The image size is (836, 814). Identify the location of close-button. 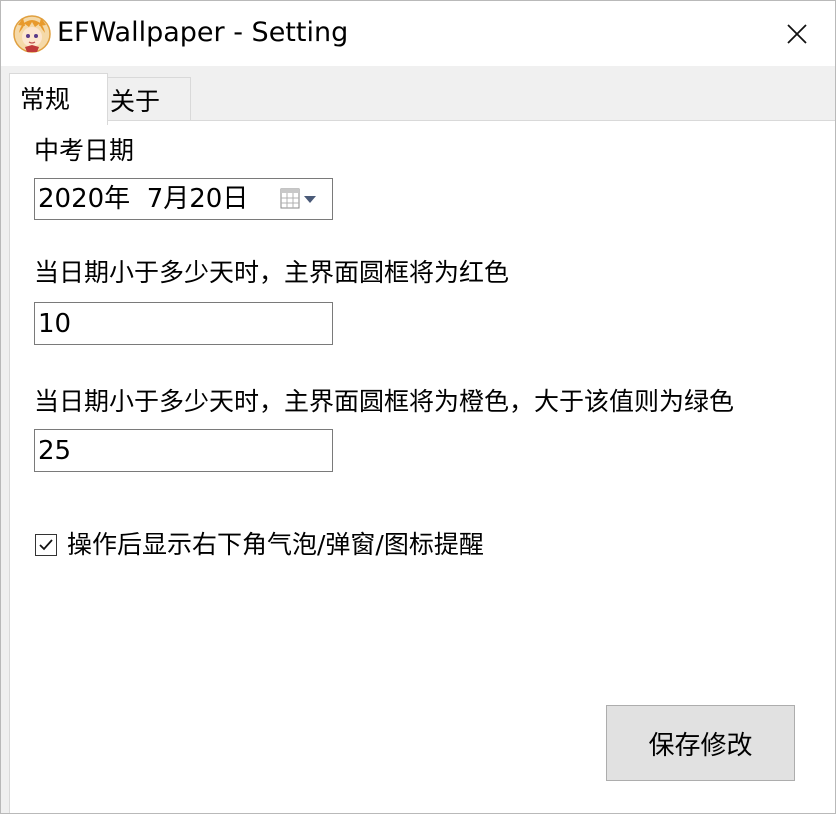
(797, 33).